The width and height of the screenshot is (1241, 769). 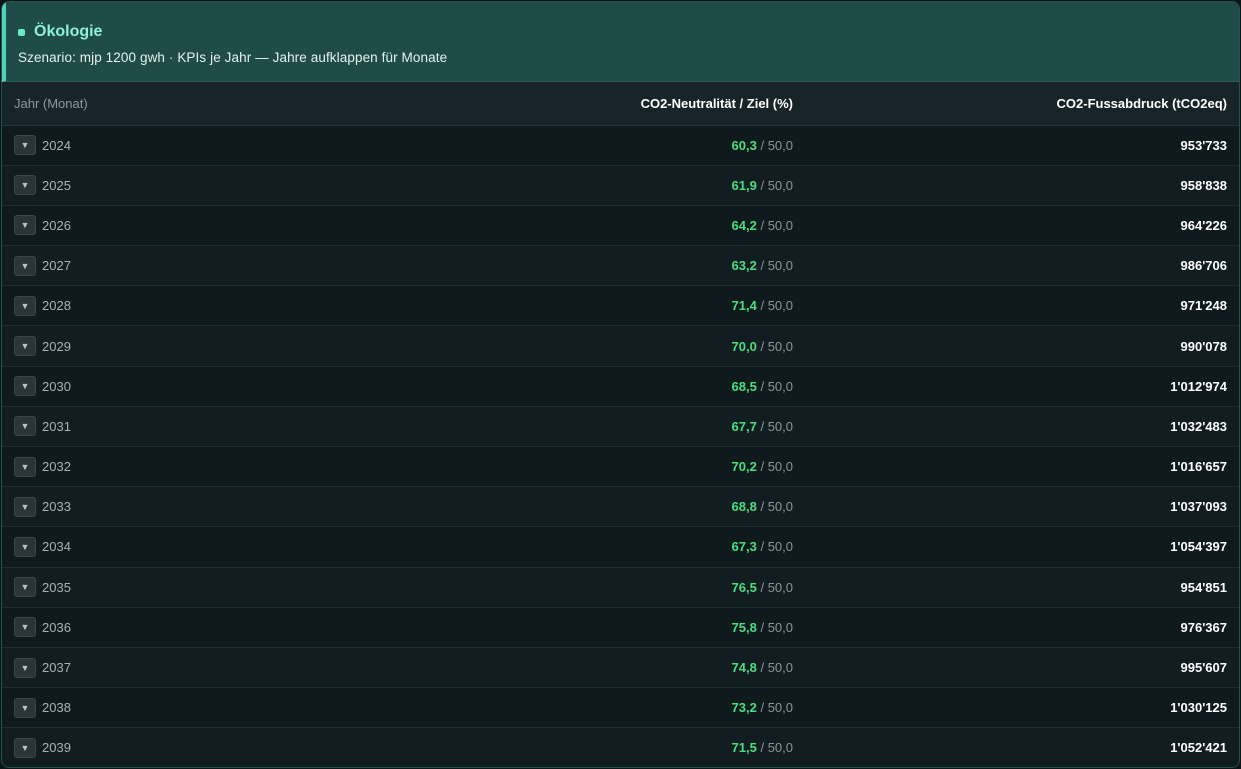 What do you see at coordinates (56, 467) in the screenshot?
I see `year-label: 2032` at bounding box center [56, 467].